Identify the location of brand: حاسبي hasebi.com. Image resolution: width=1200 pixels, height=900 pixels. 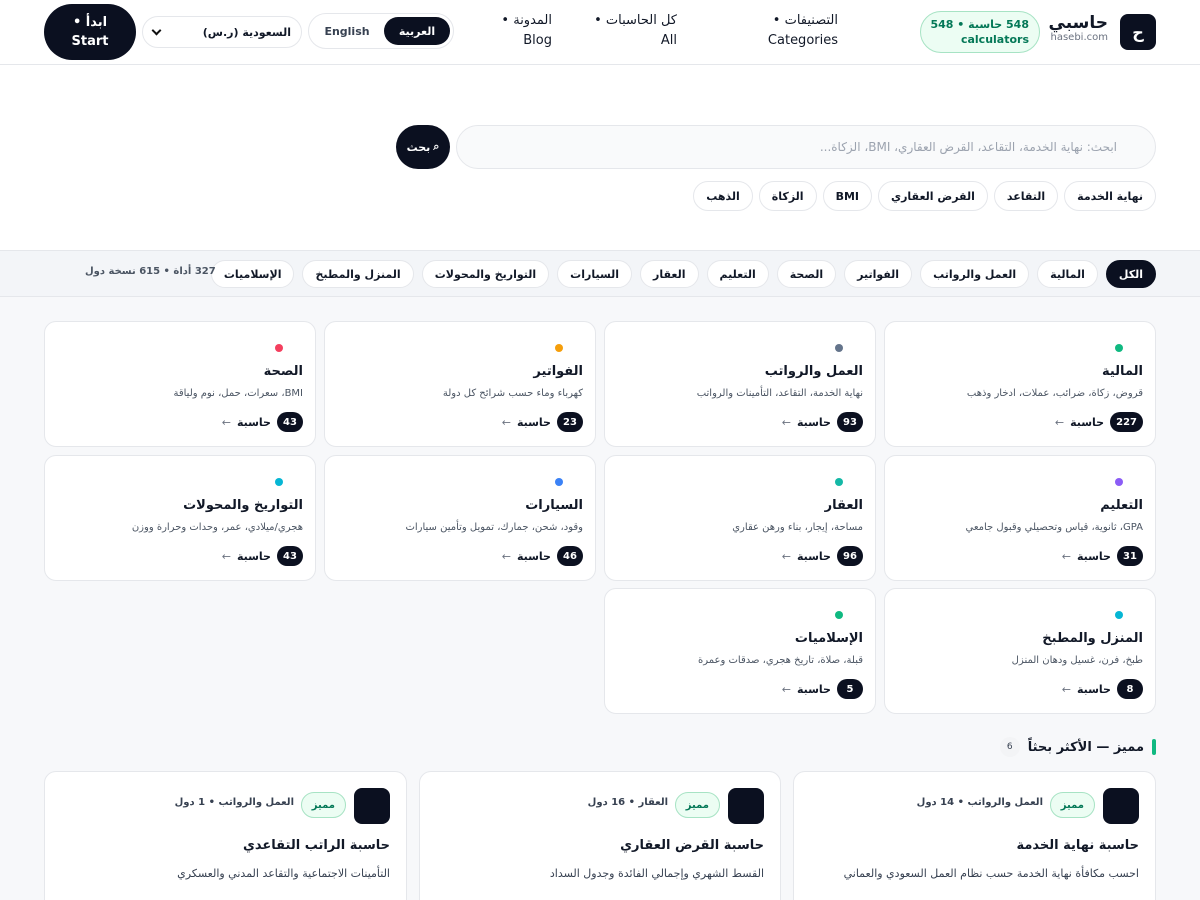
(1079, 29).